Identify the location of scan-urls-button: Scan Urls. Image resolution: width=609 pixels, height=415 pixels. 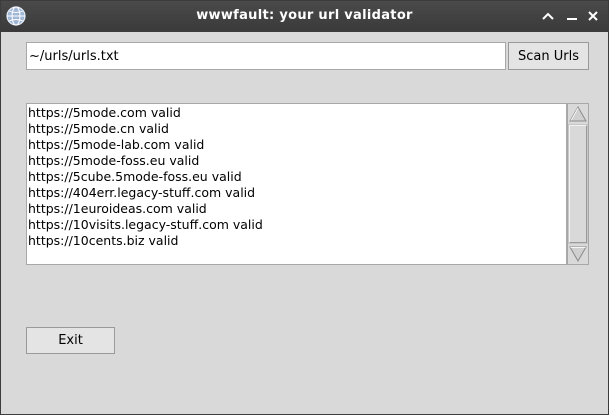
(548, 56).